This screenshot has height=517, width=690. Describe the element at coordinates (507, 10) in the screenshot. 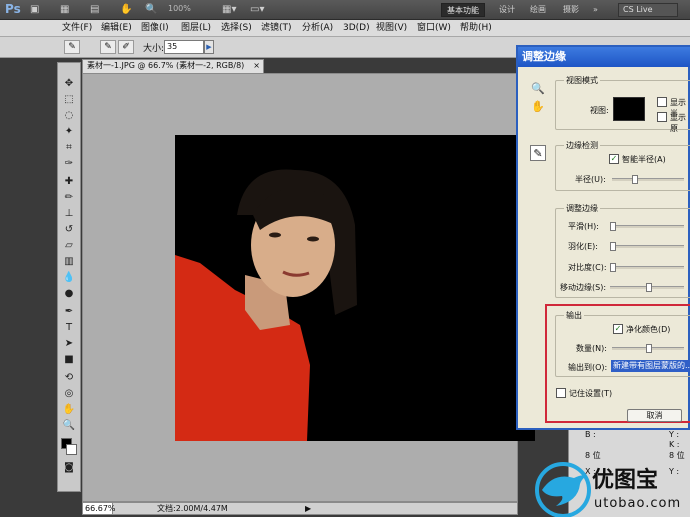

I see `workspace-design: 设计` at that location.